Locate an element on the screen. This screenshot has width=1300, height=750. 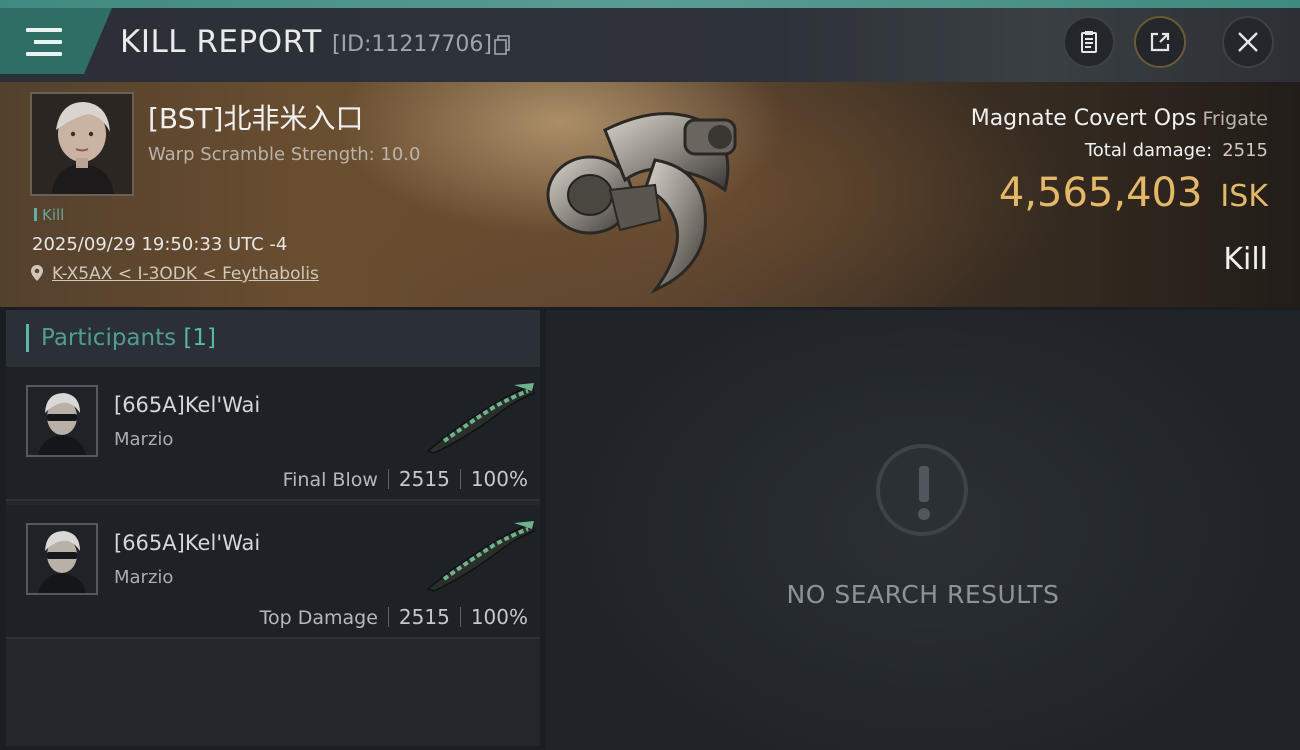
clipboard-button is located at coordinates (1089, 42).